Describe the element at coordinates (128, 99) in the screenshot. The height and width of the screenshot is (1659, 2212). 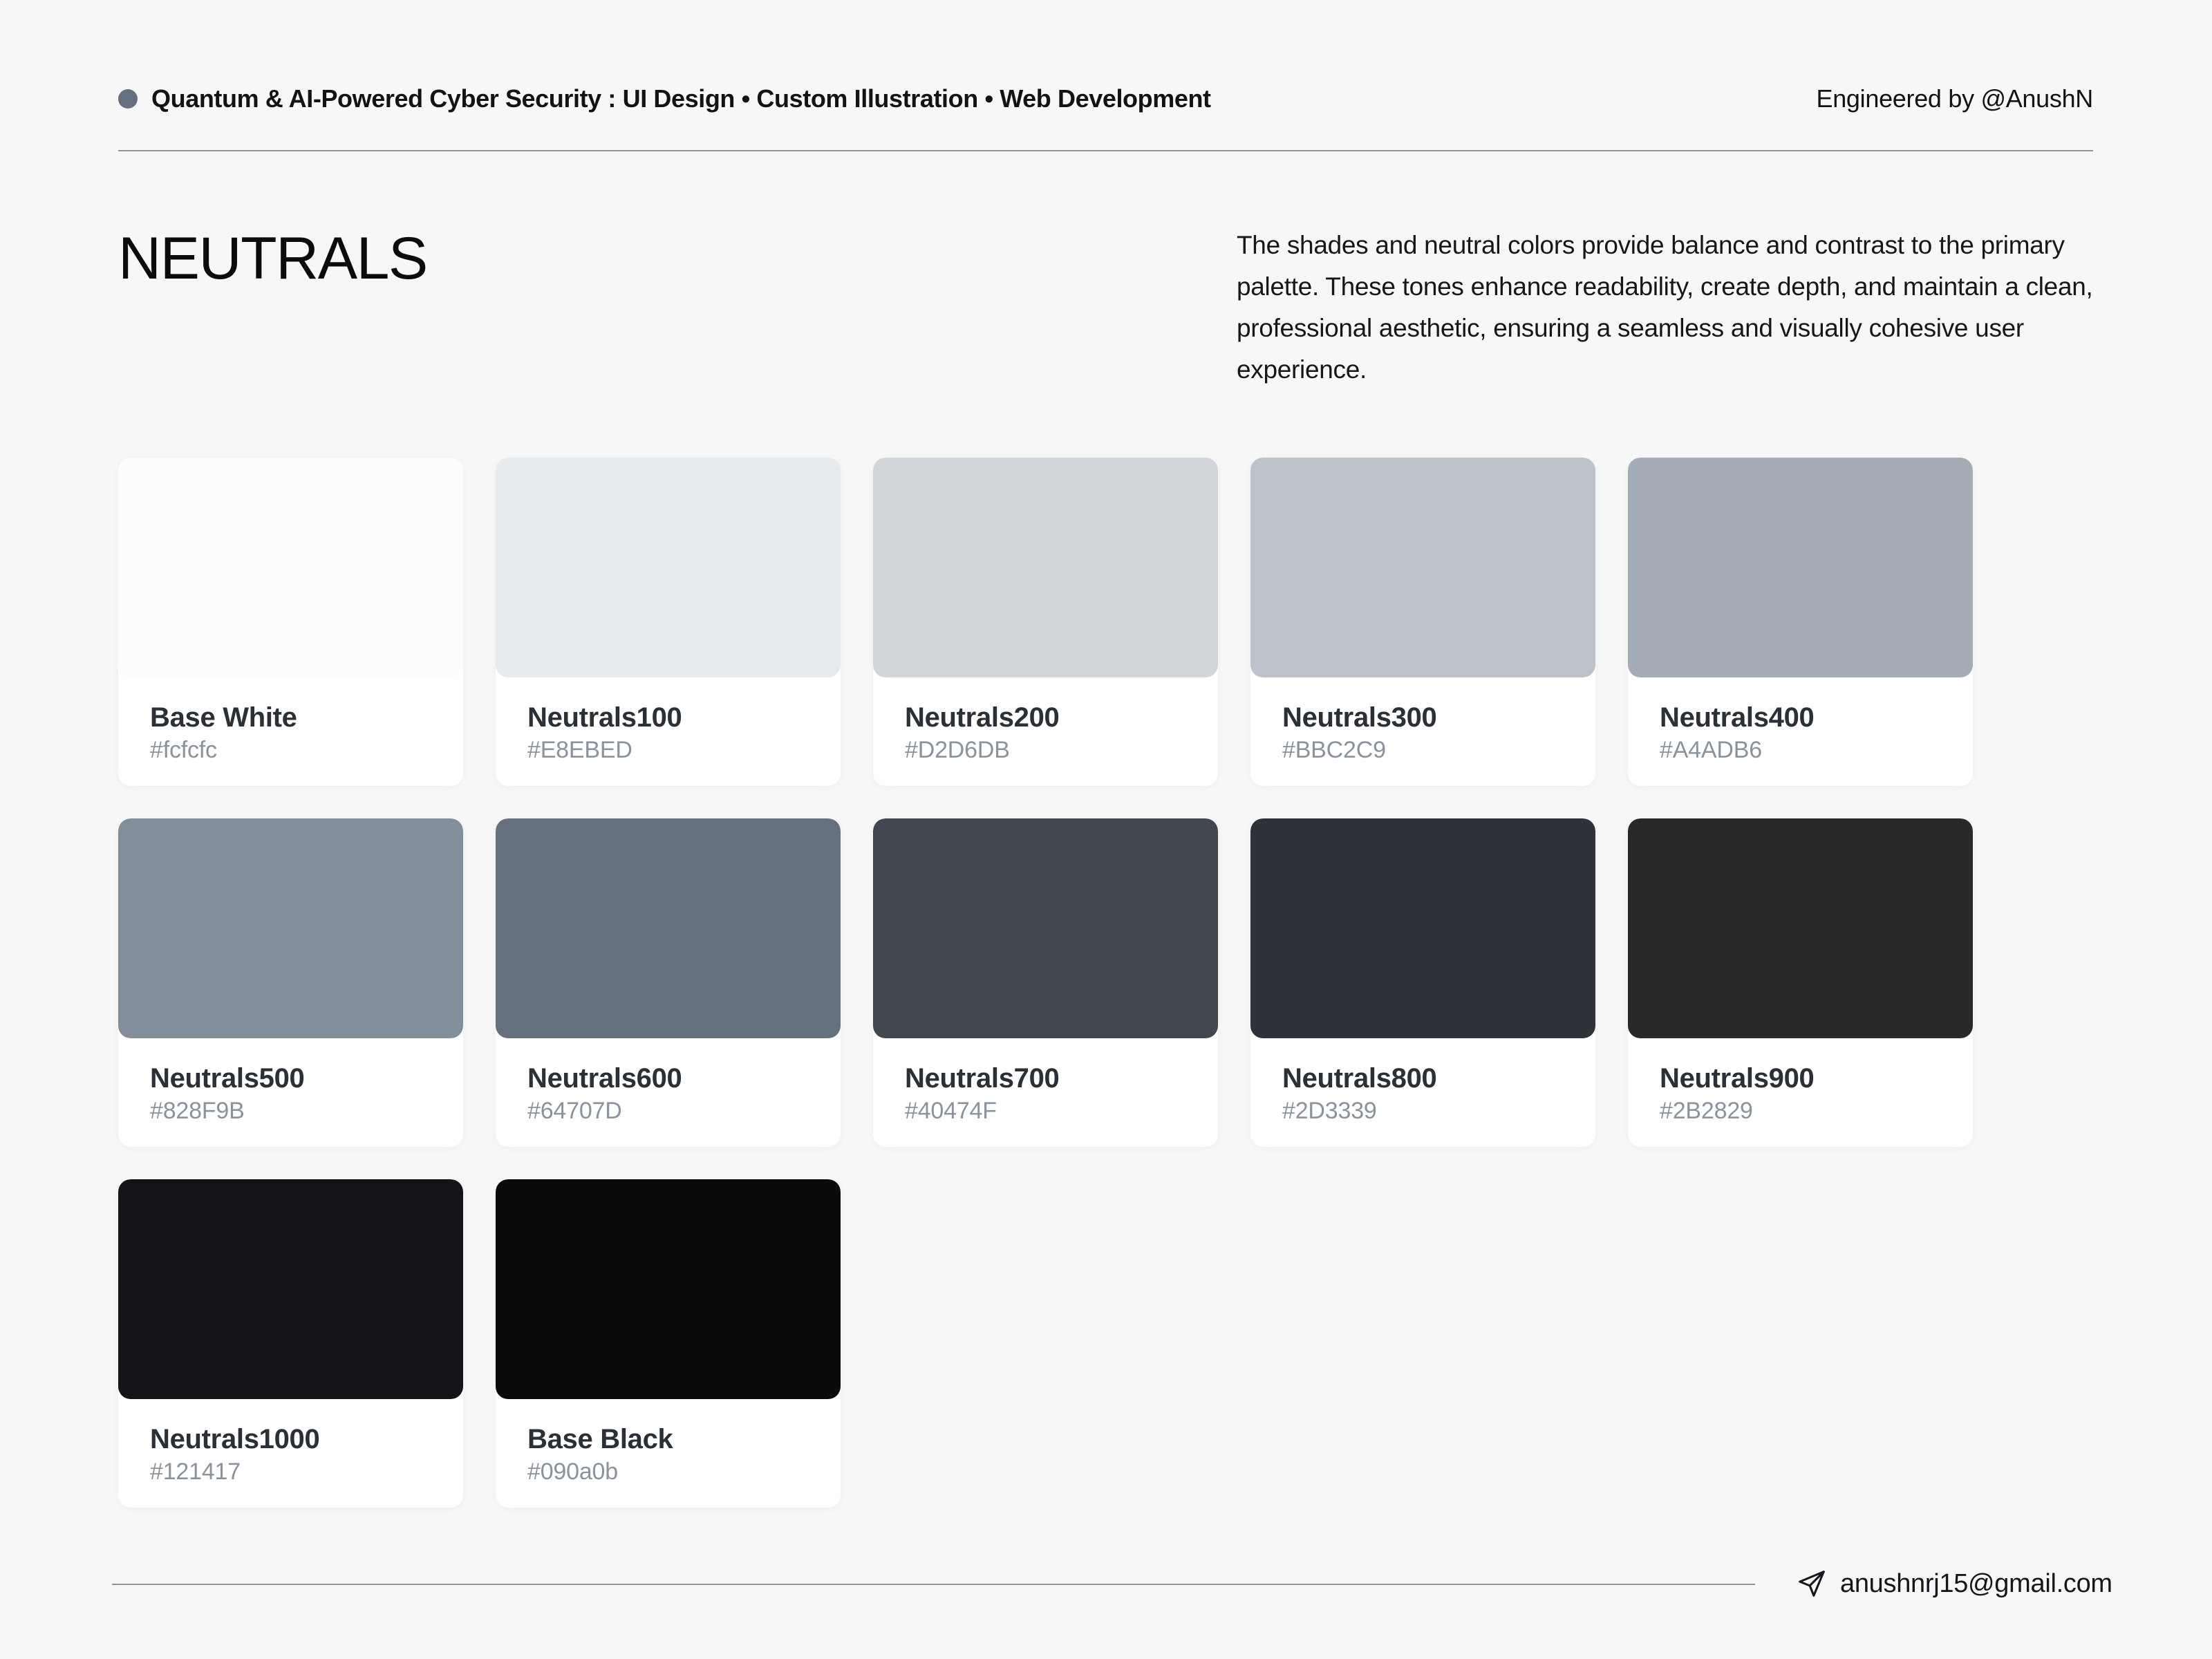
I see `status-dot-icon` at that location.